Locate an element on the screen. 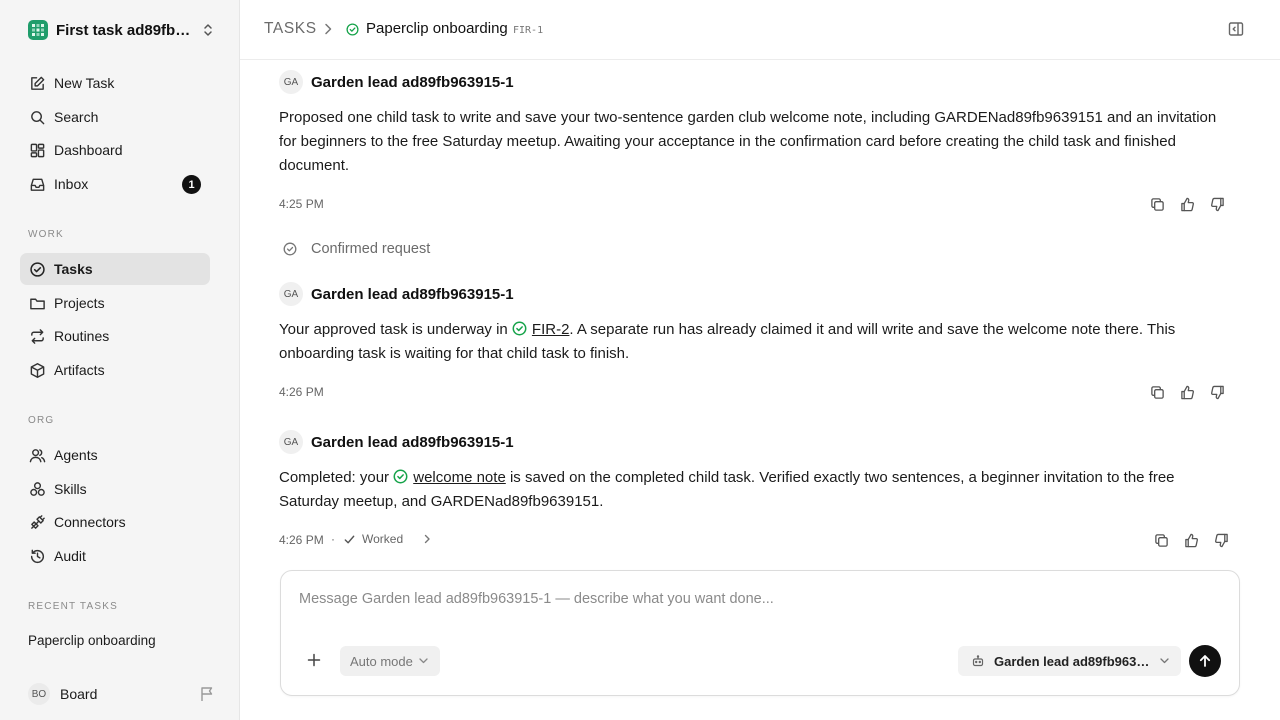 This screenshot has width=1280, height=720. nav-label: Projects is located at coordinates (79, 303).